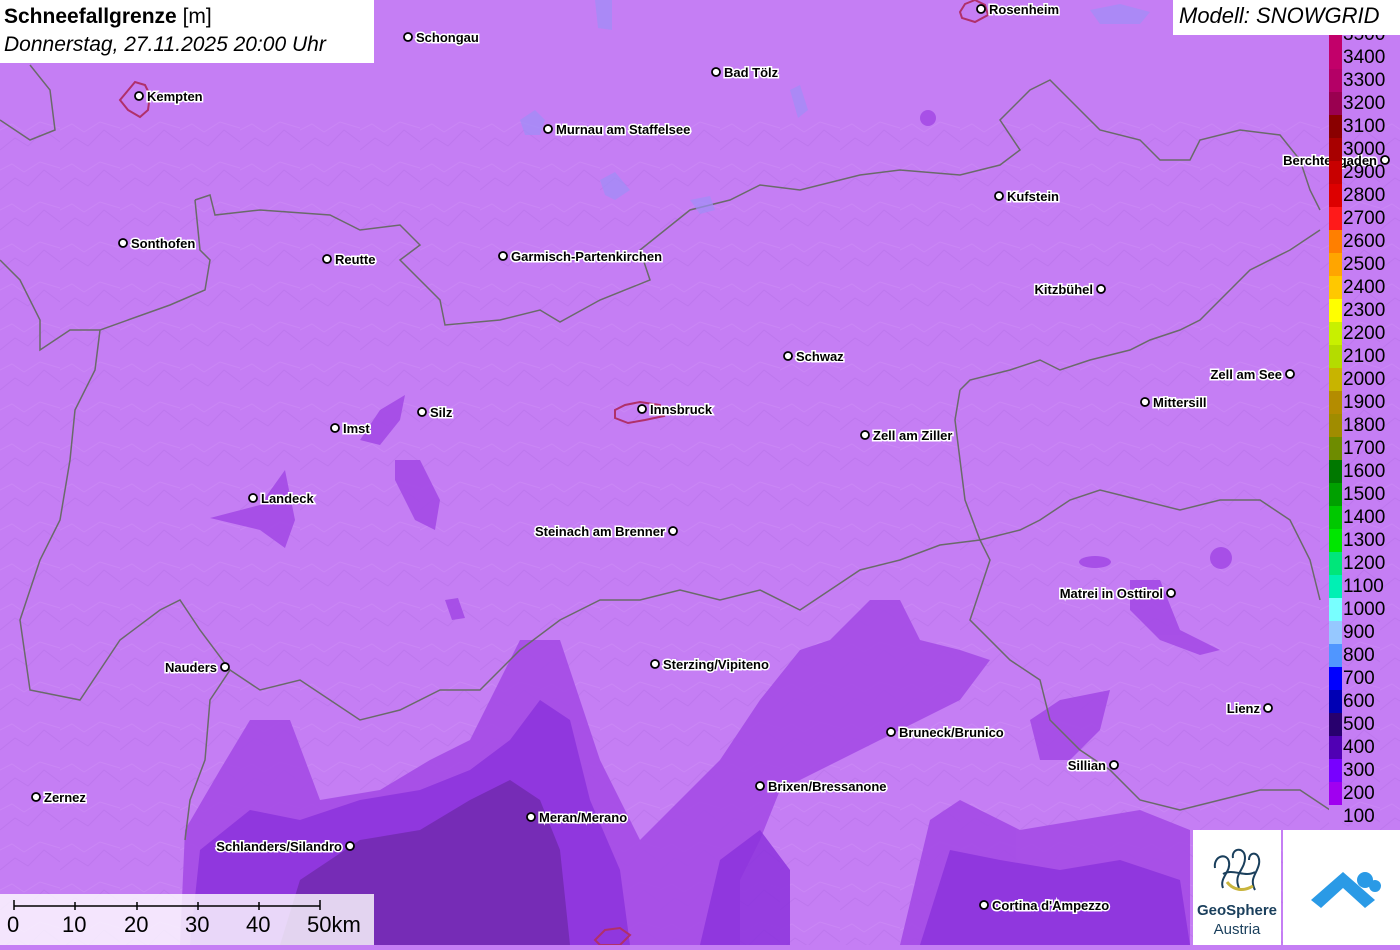 Image resolution: width=1400 pixels, height=950 pixels. I want to click on city-label: Rosenheim, so click(1024, 9).